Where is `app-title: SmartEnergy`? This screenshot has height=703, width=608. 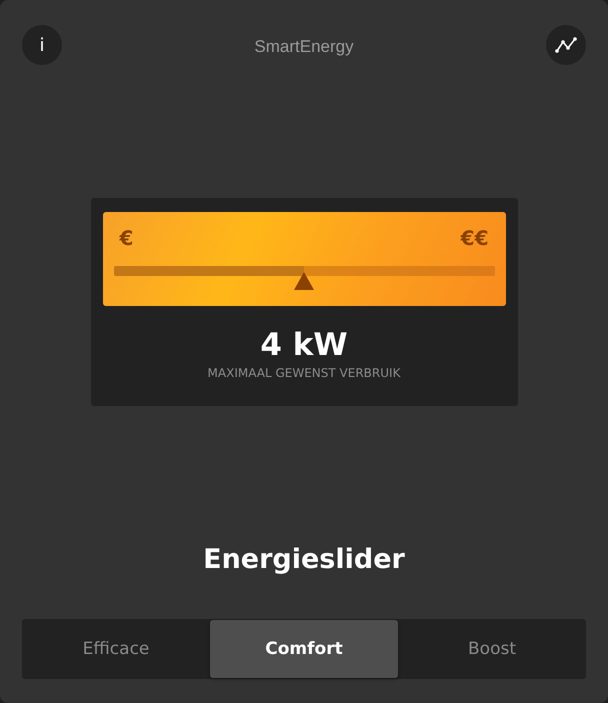
app-title: SmartEnergy is located at coordinates (304, 47).